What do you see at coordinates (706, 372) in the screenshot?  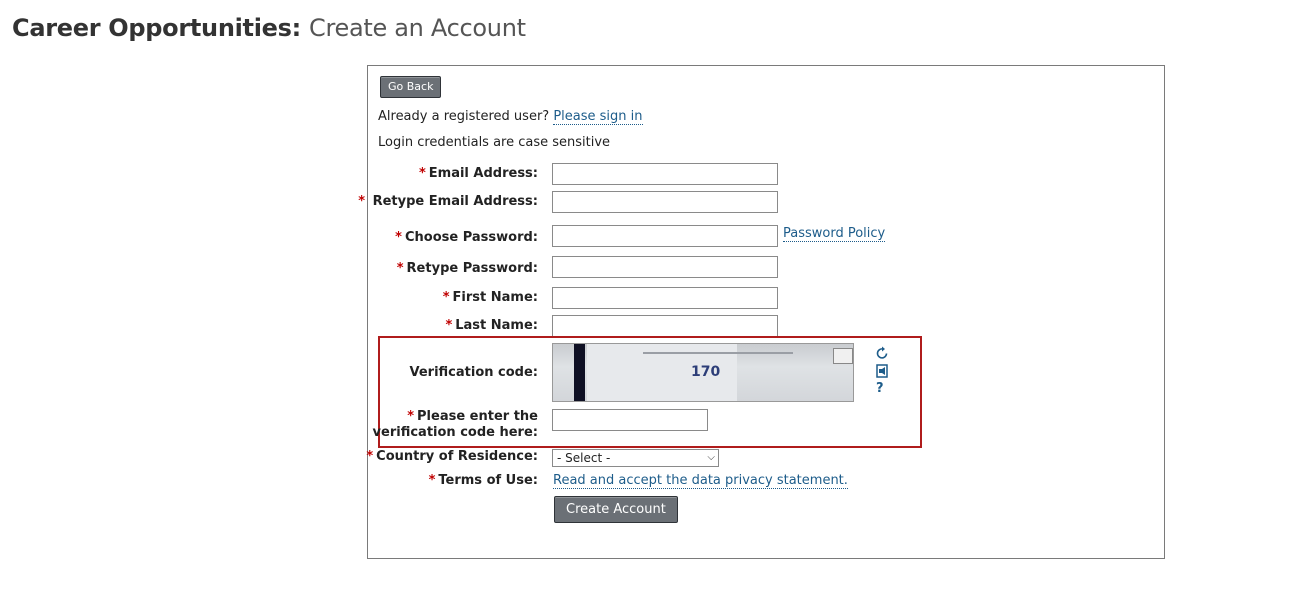 I see `captcha-text: 170` at bounding box center [706, 372].